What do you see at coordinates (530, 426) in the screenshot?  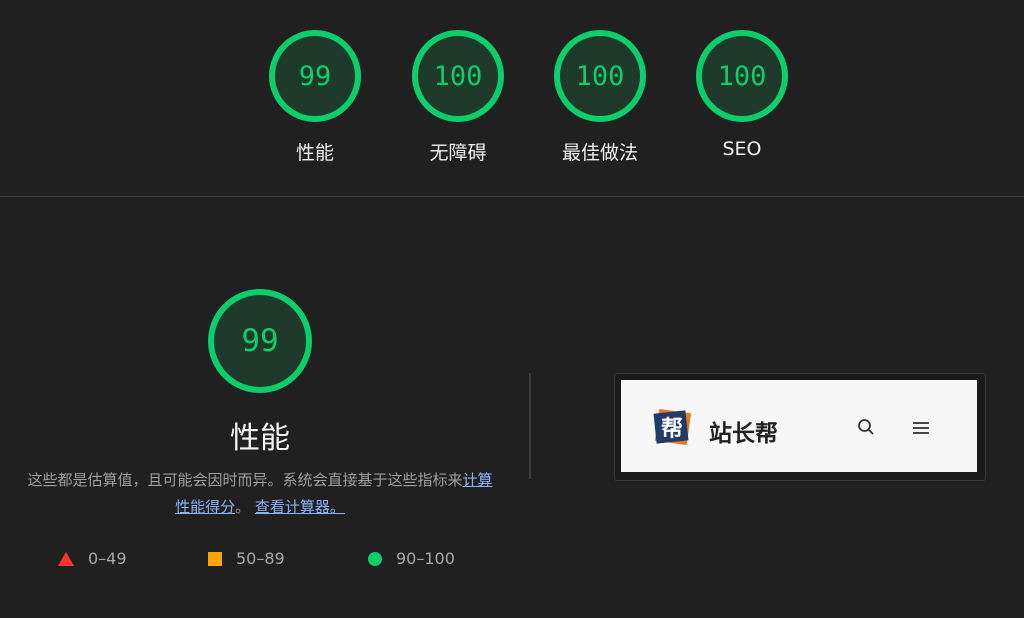 I see `vertical-divider` at bounding box center [530, 426].